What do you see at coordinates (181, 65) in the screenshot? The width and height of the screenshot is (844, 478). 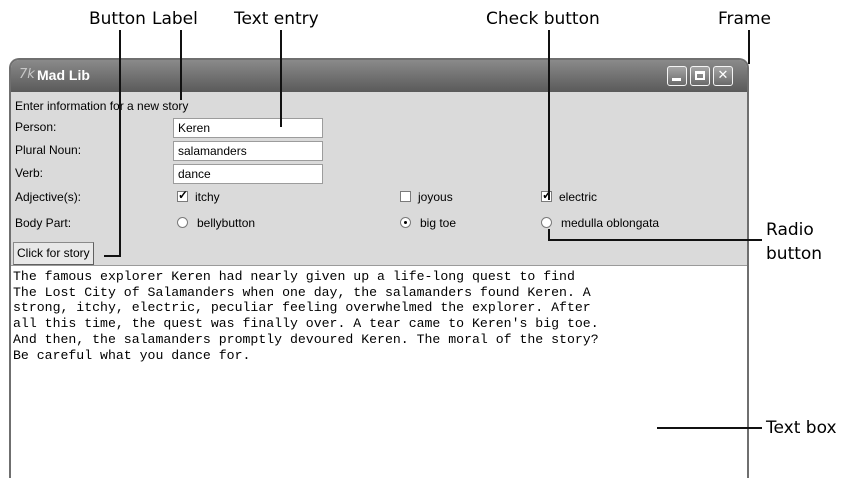 I see `leader-line-label` at bounding box center [181, 65].